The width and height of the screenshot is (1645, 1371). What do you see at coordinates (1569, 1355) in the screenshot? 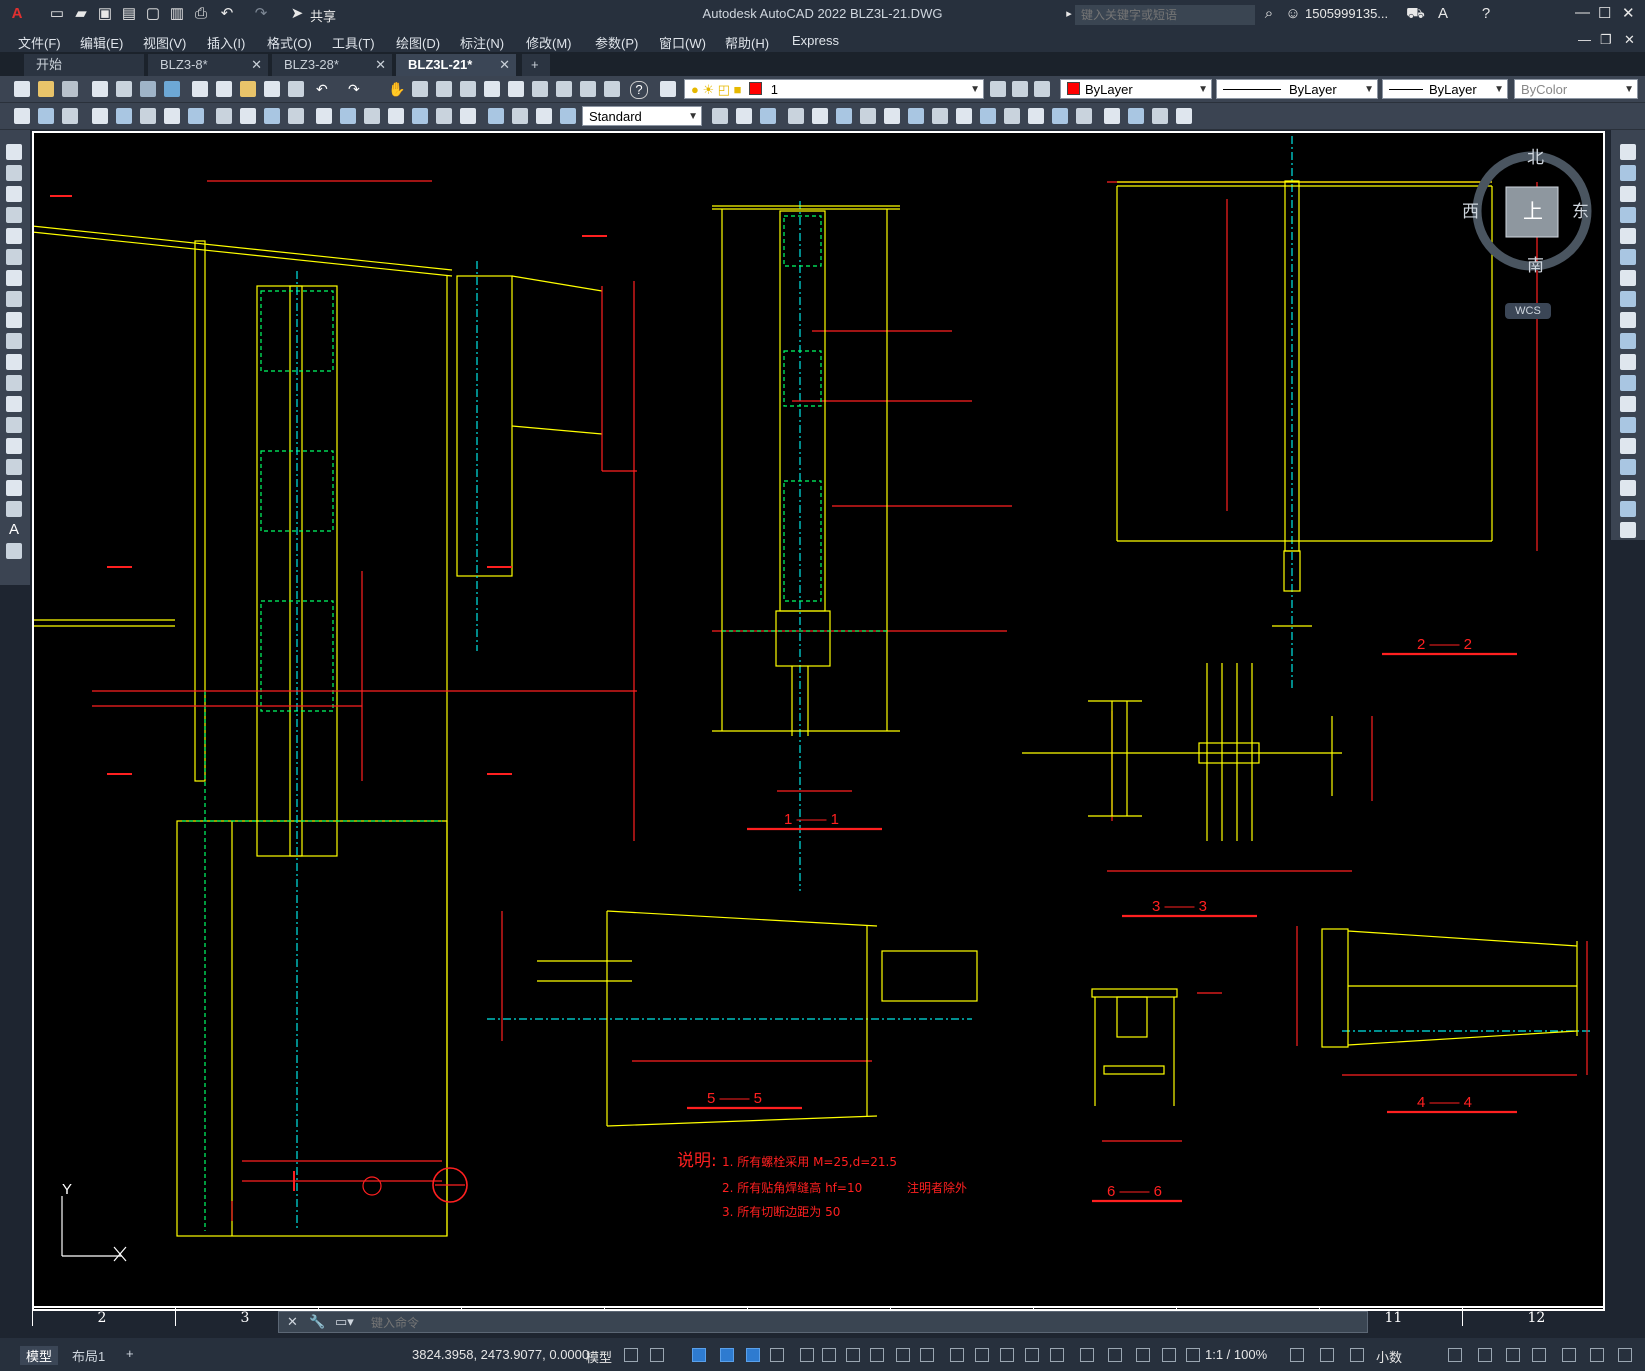
I see `fullscreen-icon` at bounding box center [1569, 1355].